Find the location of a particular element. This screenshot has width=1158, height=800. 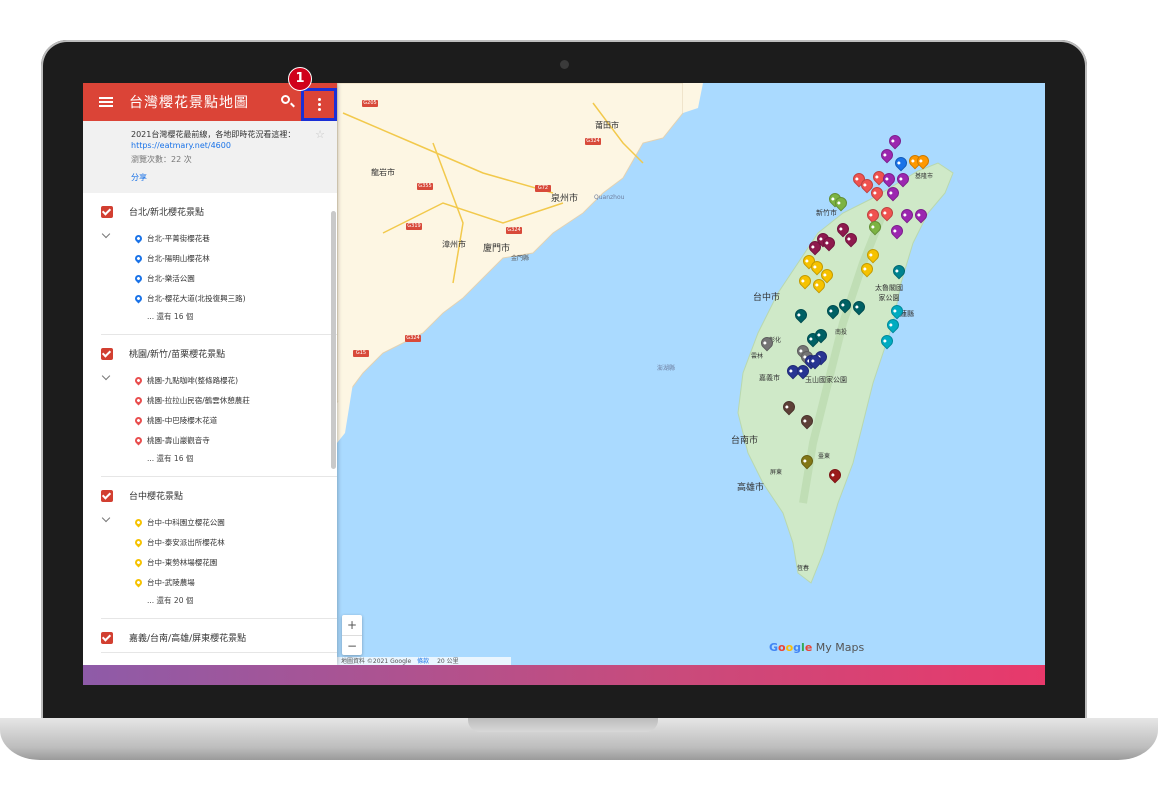

zoom-out-button: − is located at coordinates (352, 645).